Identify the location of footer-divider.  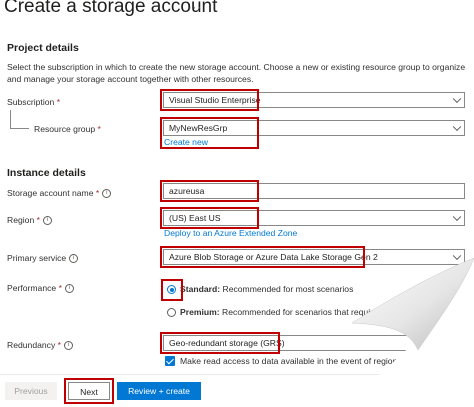
(237, 374).